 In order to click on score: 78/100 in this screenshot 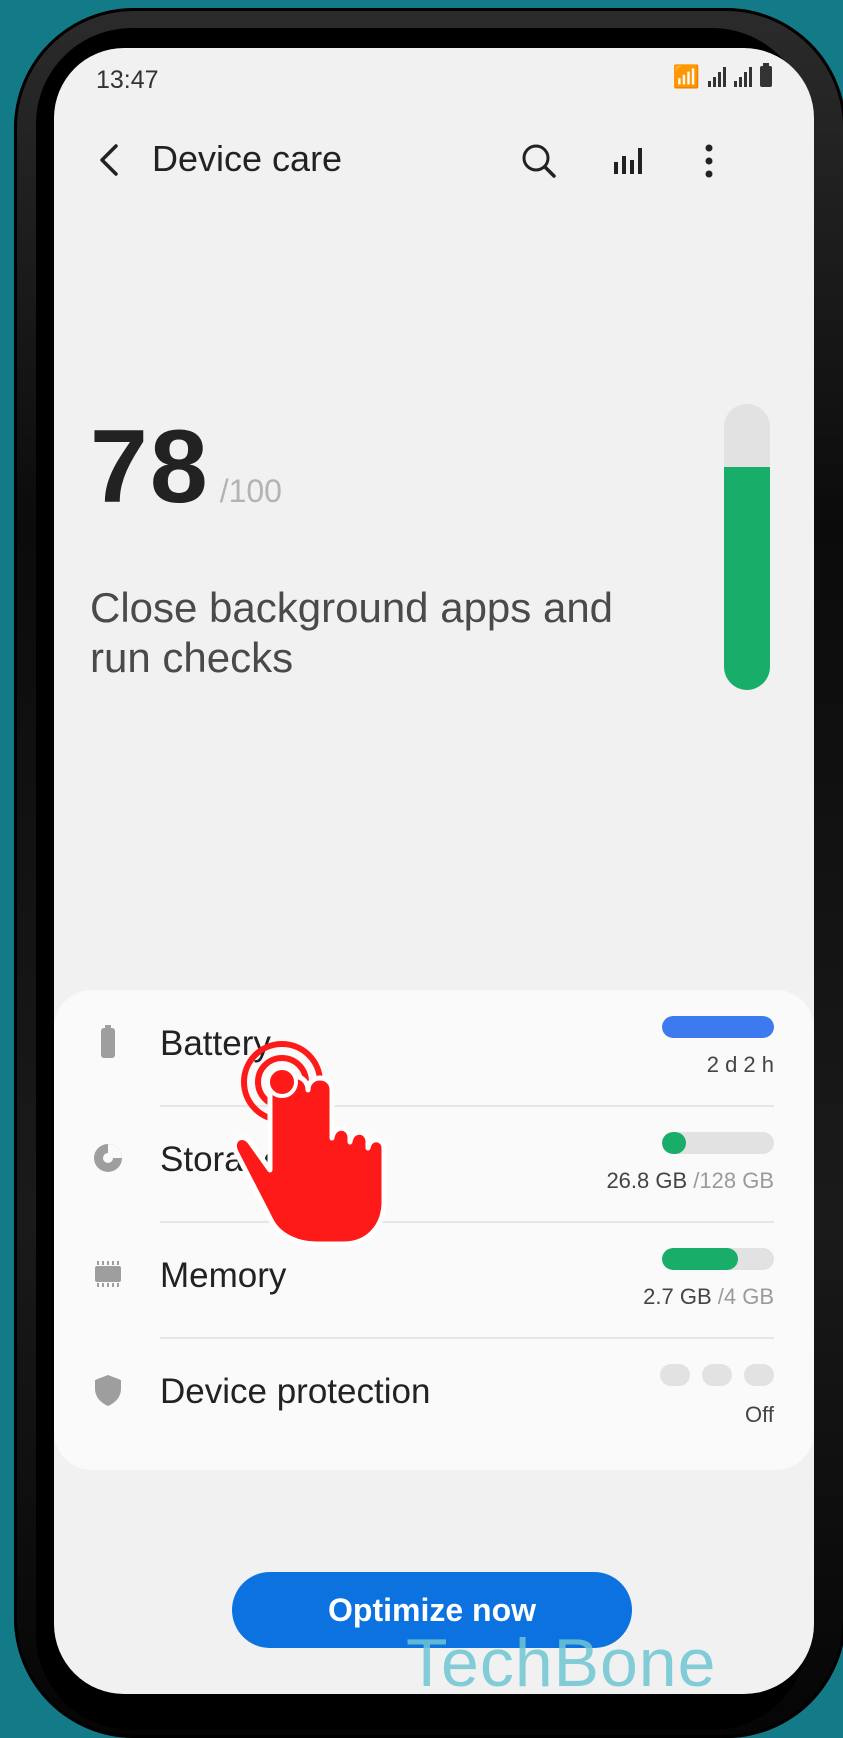, I will do `click(186, 467)`.